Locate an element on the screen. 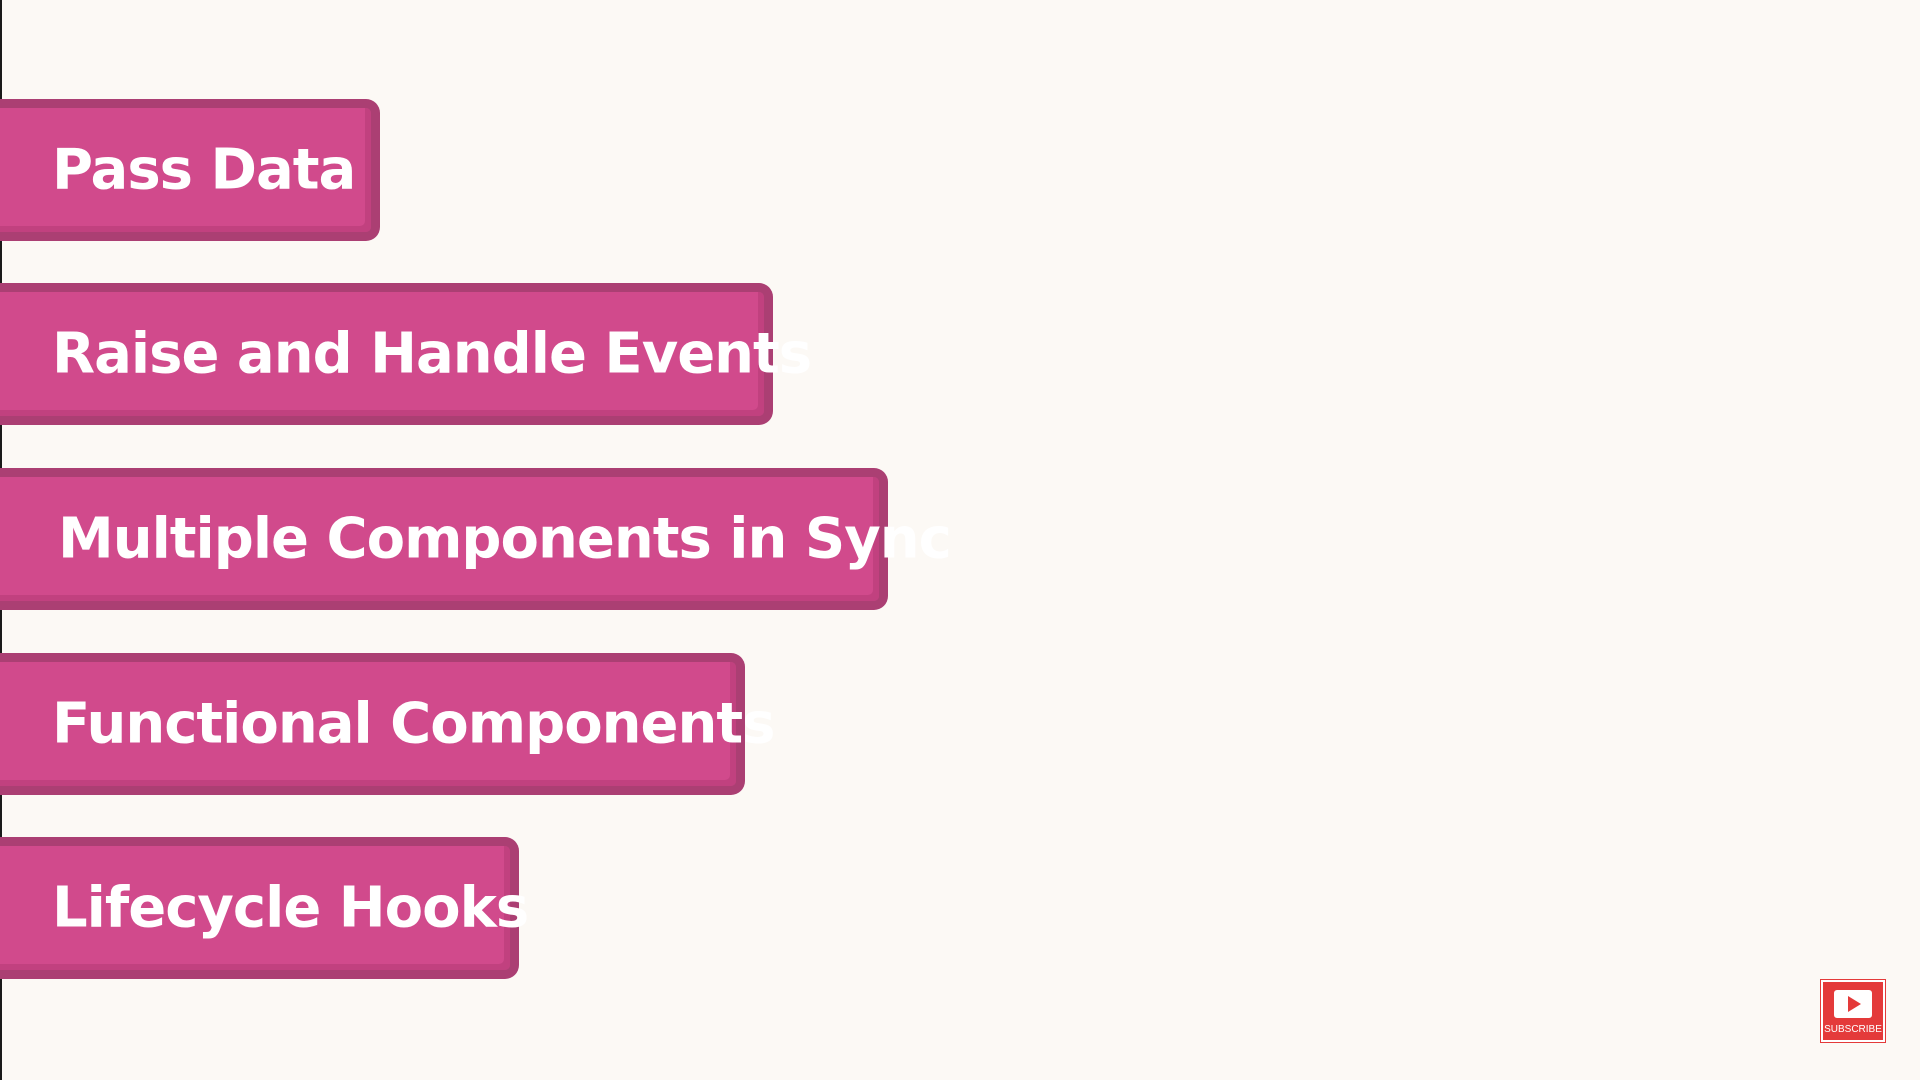 This screenshot has width=1920, height=1080. topic-raise-and-handle-events: Raise and Handle Events is located at coordinates (406, 354).